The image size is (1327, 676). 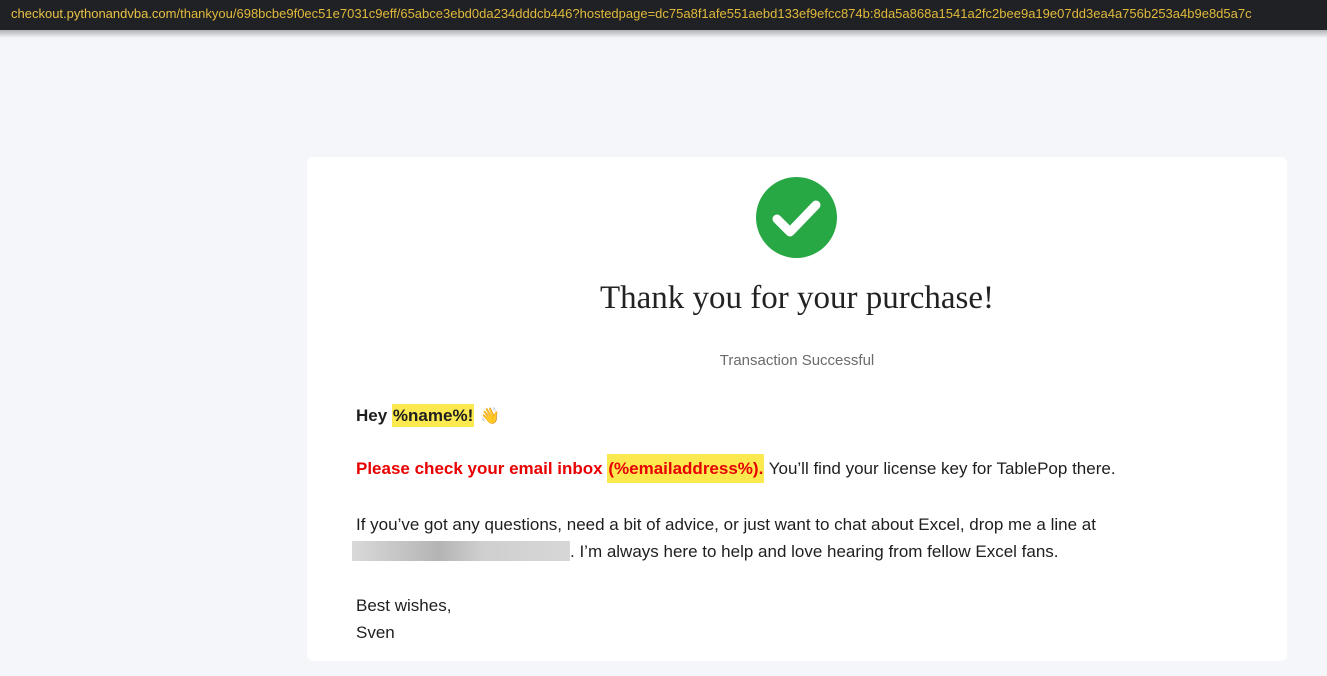 What do you see at coordinates (686, 468) in the screenshot?
I see `email-placeholder: (%emailaddress%).` at bounding box center [686, 468].